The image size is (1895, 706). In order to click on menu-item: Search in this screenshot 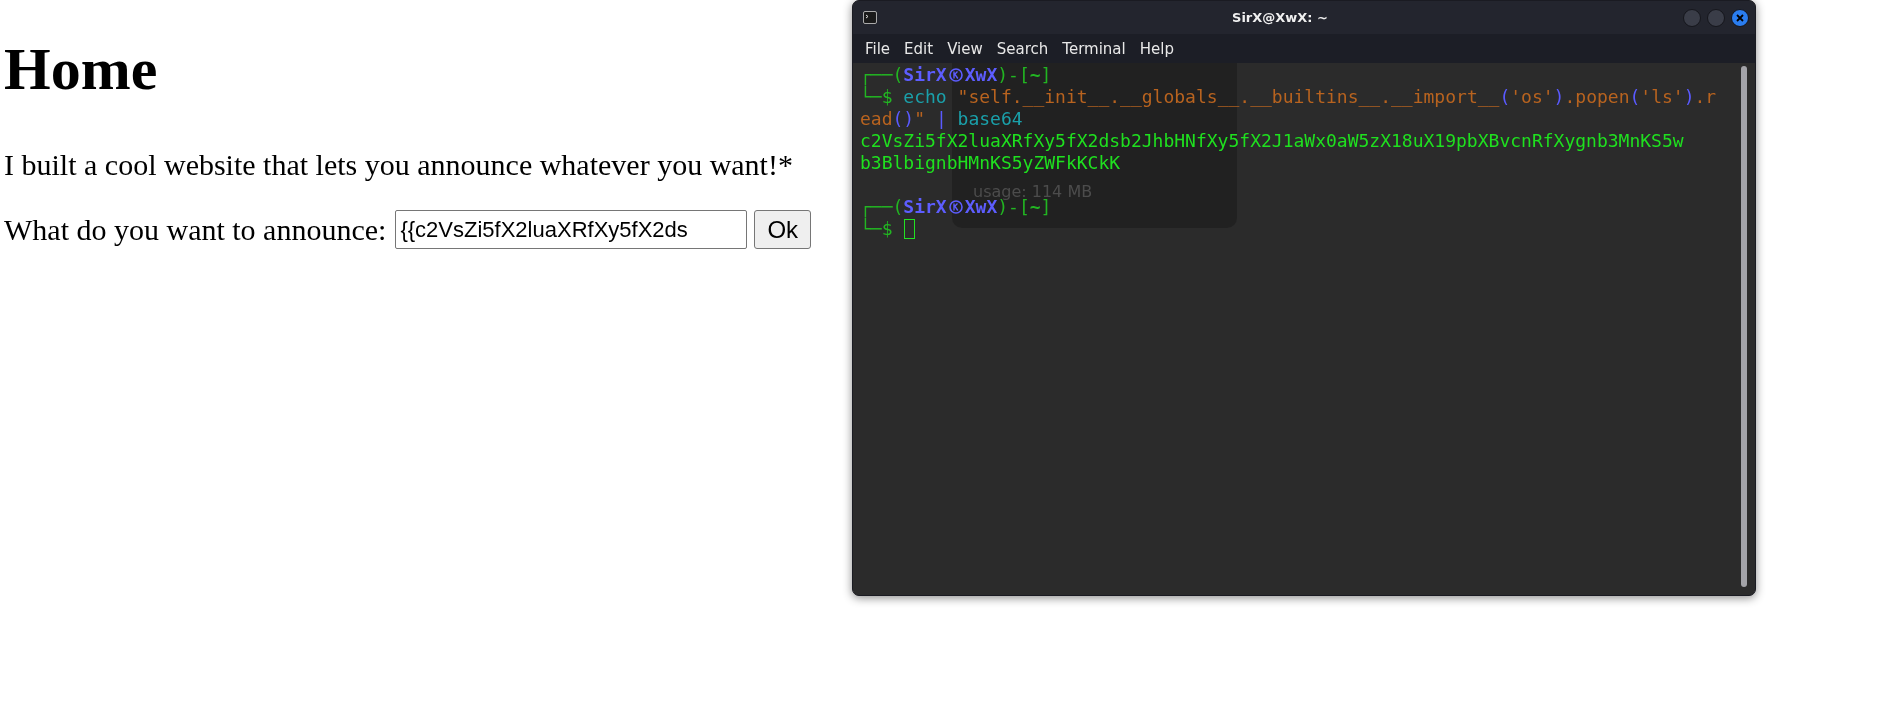, I will do `click(1022, 48)`.